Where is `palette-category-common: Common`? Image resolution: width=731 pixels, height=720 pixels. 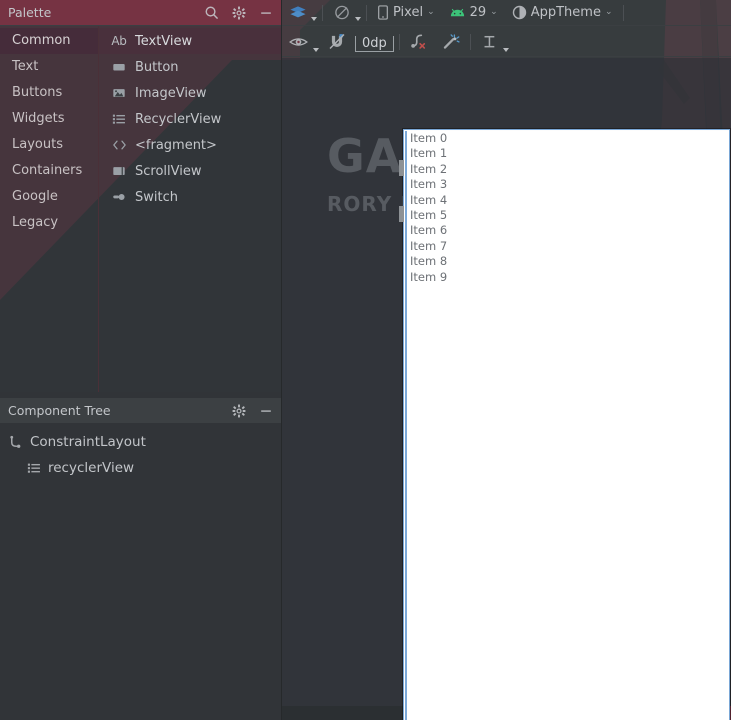
palette-category-common: Common is located at coordinates (49, 41).